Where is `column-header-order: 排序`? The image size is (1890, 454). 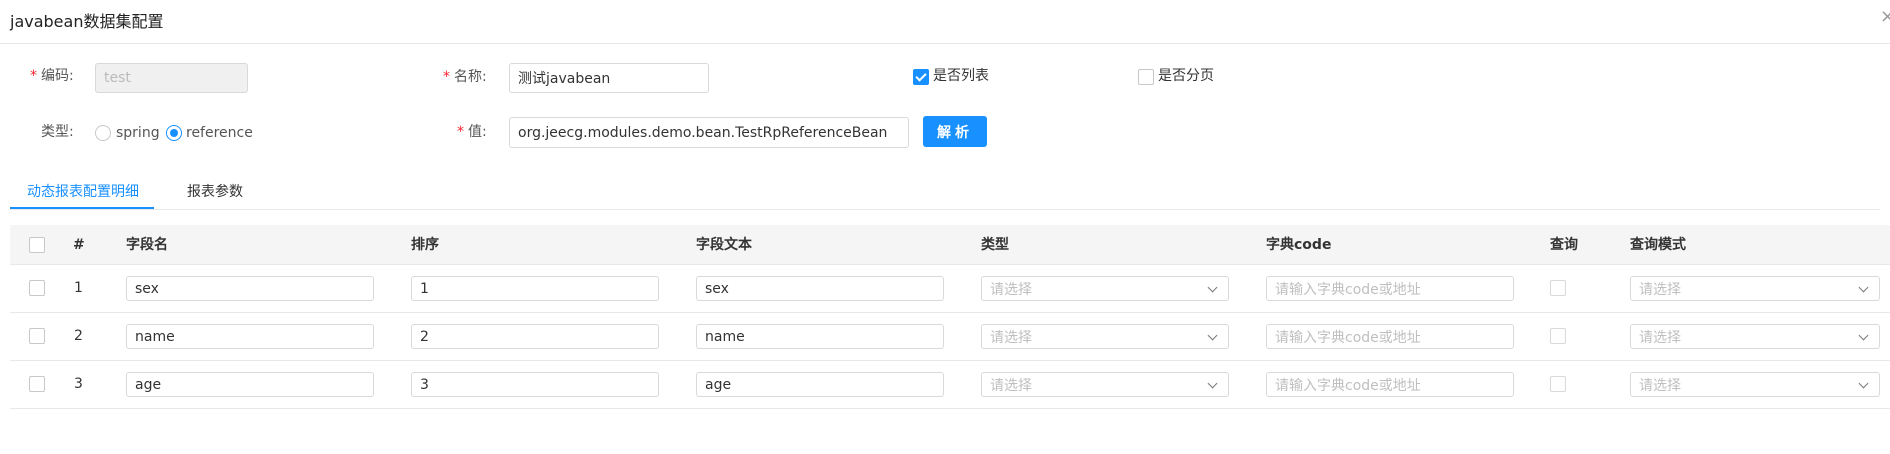 column-header-order: 排序 is located at coordinates (425, 245).